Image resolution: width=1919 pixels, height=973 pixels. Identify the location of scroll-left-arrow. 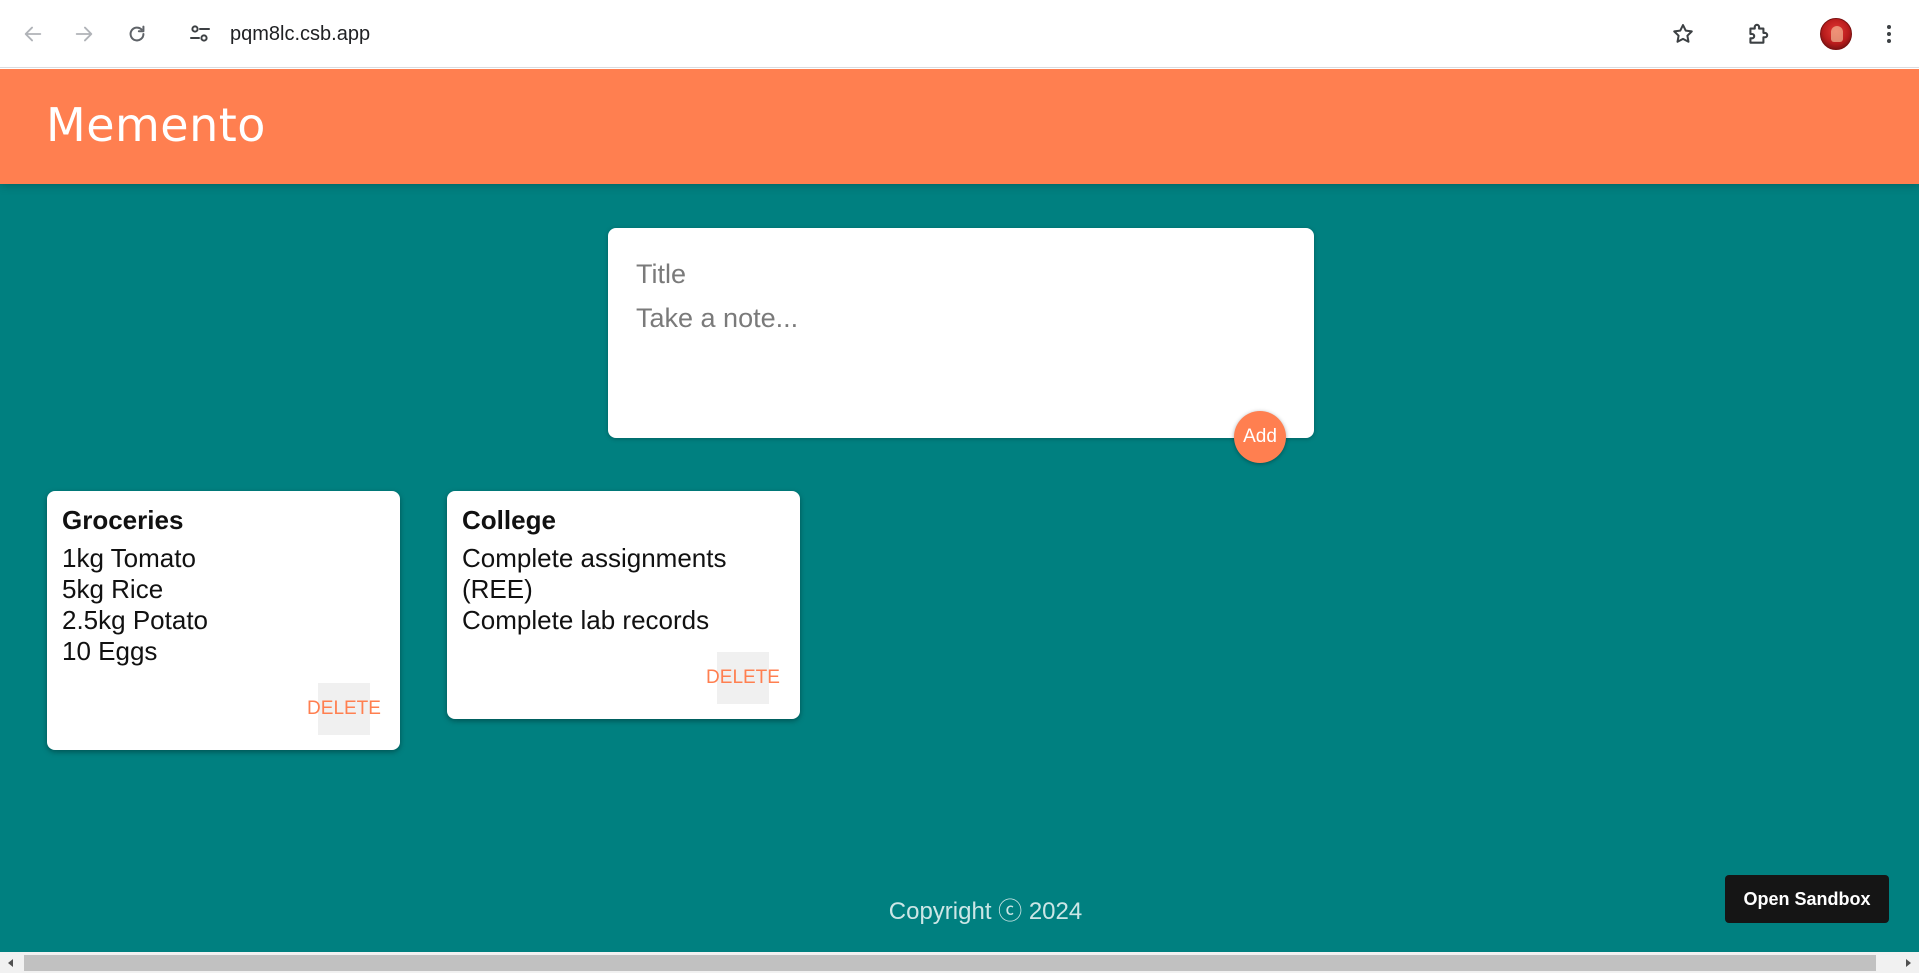
(11, 962).